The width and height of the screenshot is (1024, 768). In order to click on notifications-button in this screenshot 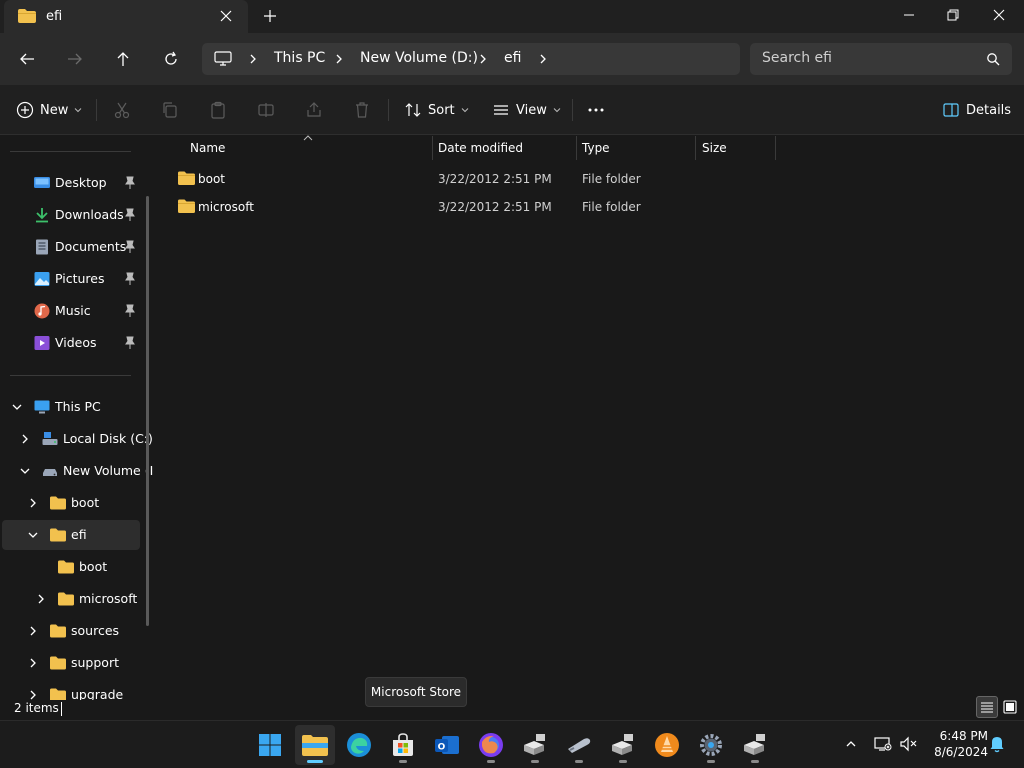, I will do `click(997, 744)`.